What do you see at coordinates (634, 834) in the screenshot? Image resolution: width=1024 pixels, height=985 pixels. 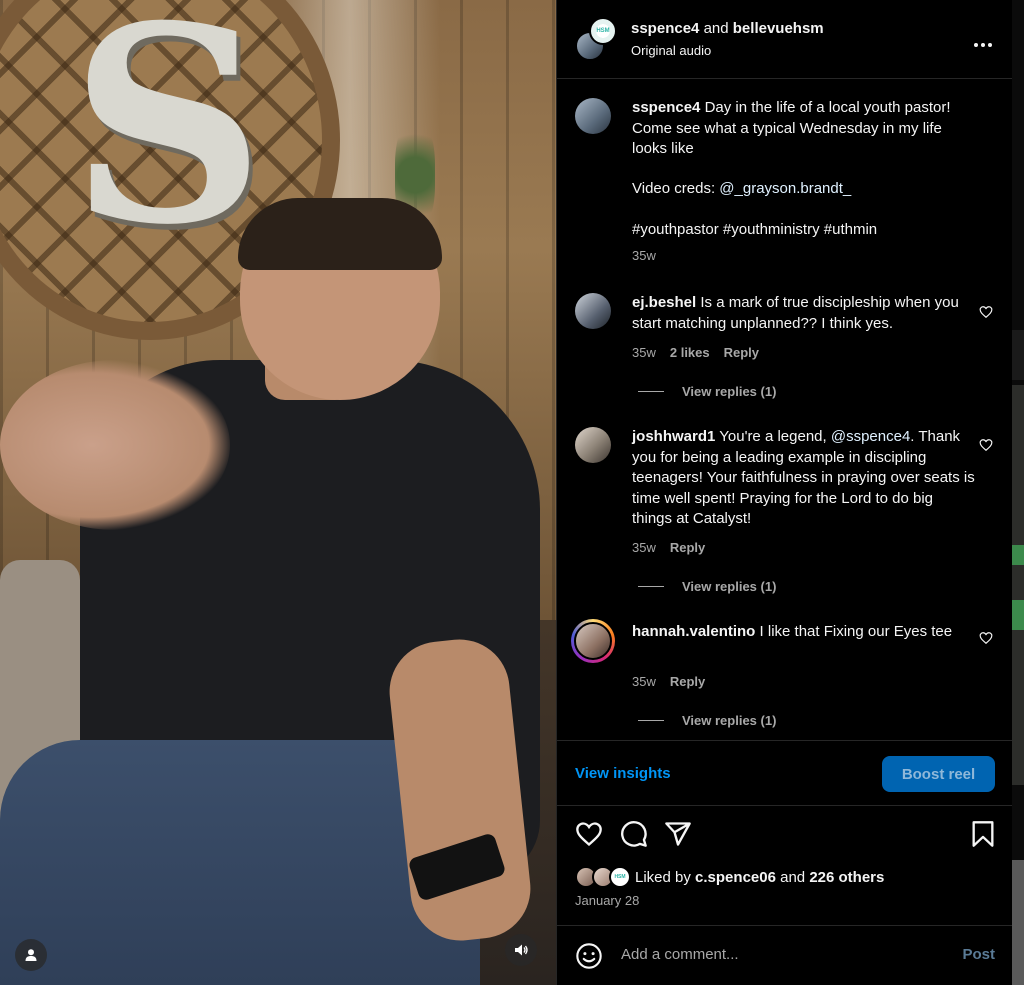 I see `comment-icon` at bounding box center [634, 834].